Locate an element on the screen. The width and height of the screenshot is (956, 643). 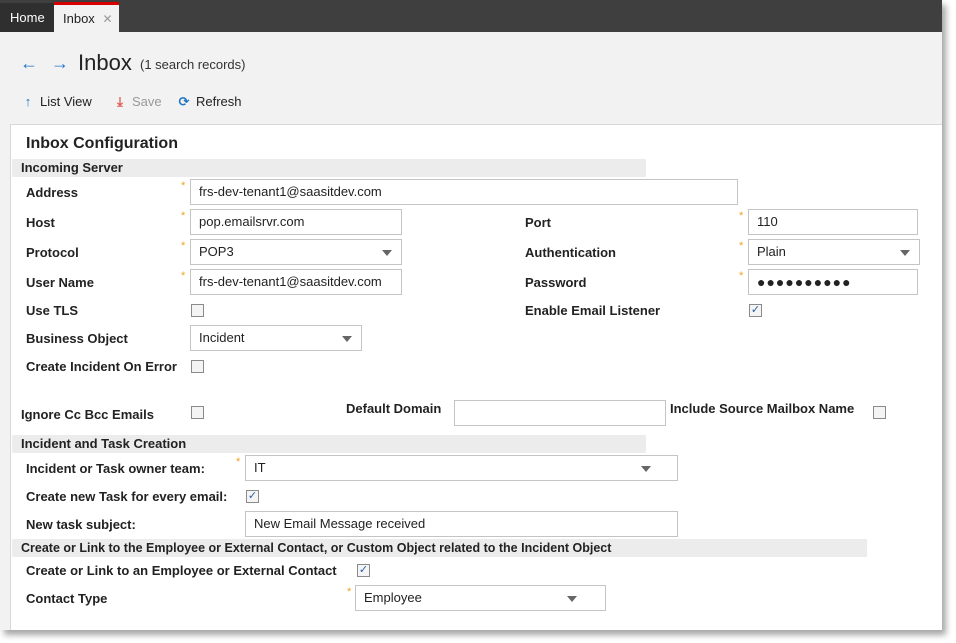
create-incident-on-error-label: Create Incident On Error is located at coordinates (101, 366).